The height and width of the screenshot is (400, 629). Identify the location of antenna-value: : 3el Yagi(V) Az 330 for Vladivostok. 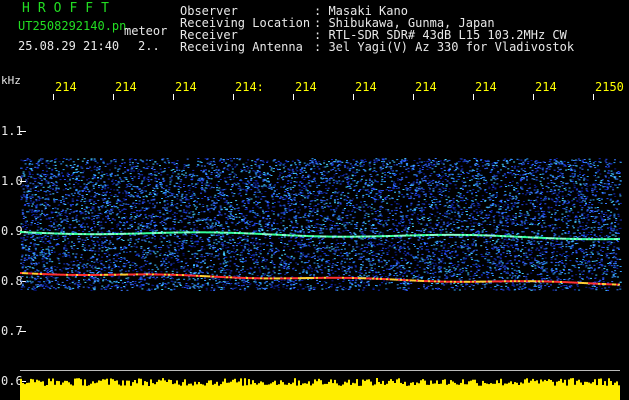
(444, 47).